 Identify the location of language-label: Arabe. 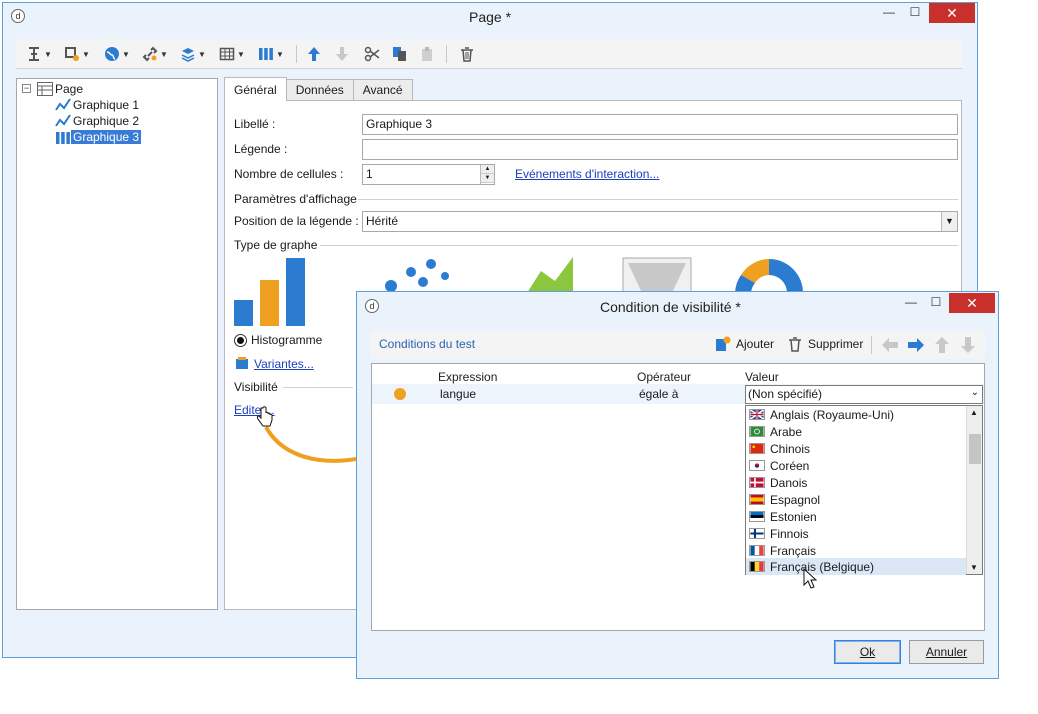
(786, 431).